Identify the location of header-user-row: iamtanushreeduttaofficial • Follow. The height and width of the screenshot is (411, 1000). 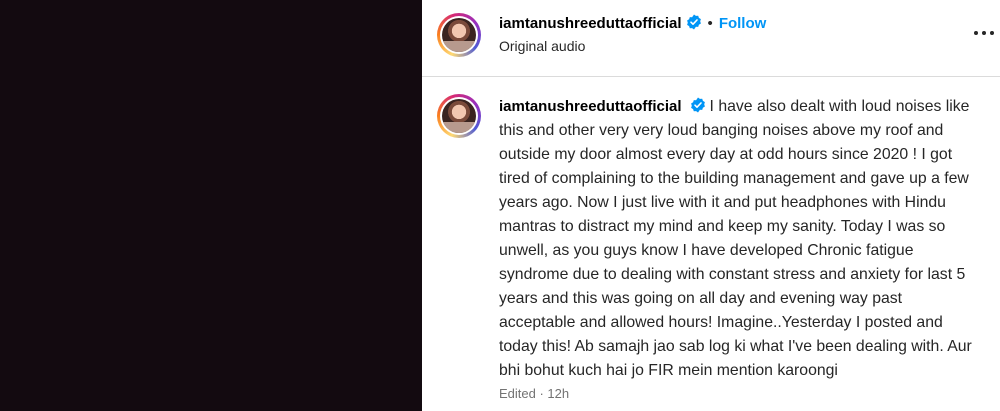
(632, 23).